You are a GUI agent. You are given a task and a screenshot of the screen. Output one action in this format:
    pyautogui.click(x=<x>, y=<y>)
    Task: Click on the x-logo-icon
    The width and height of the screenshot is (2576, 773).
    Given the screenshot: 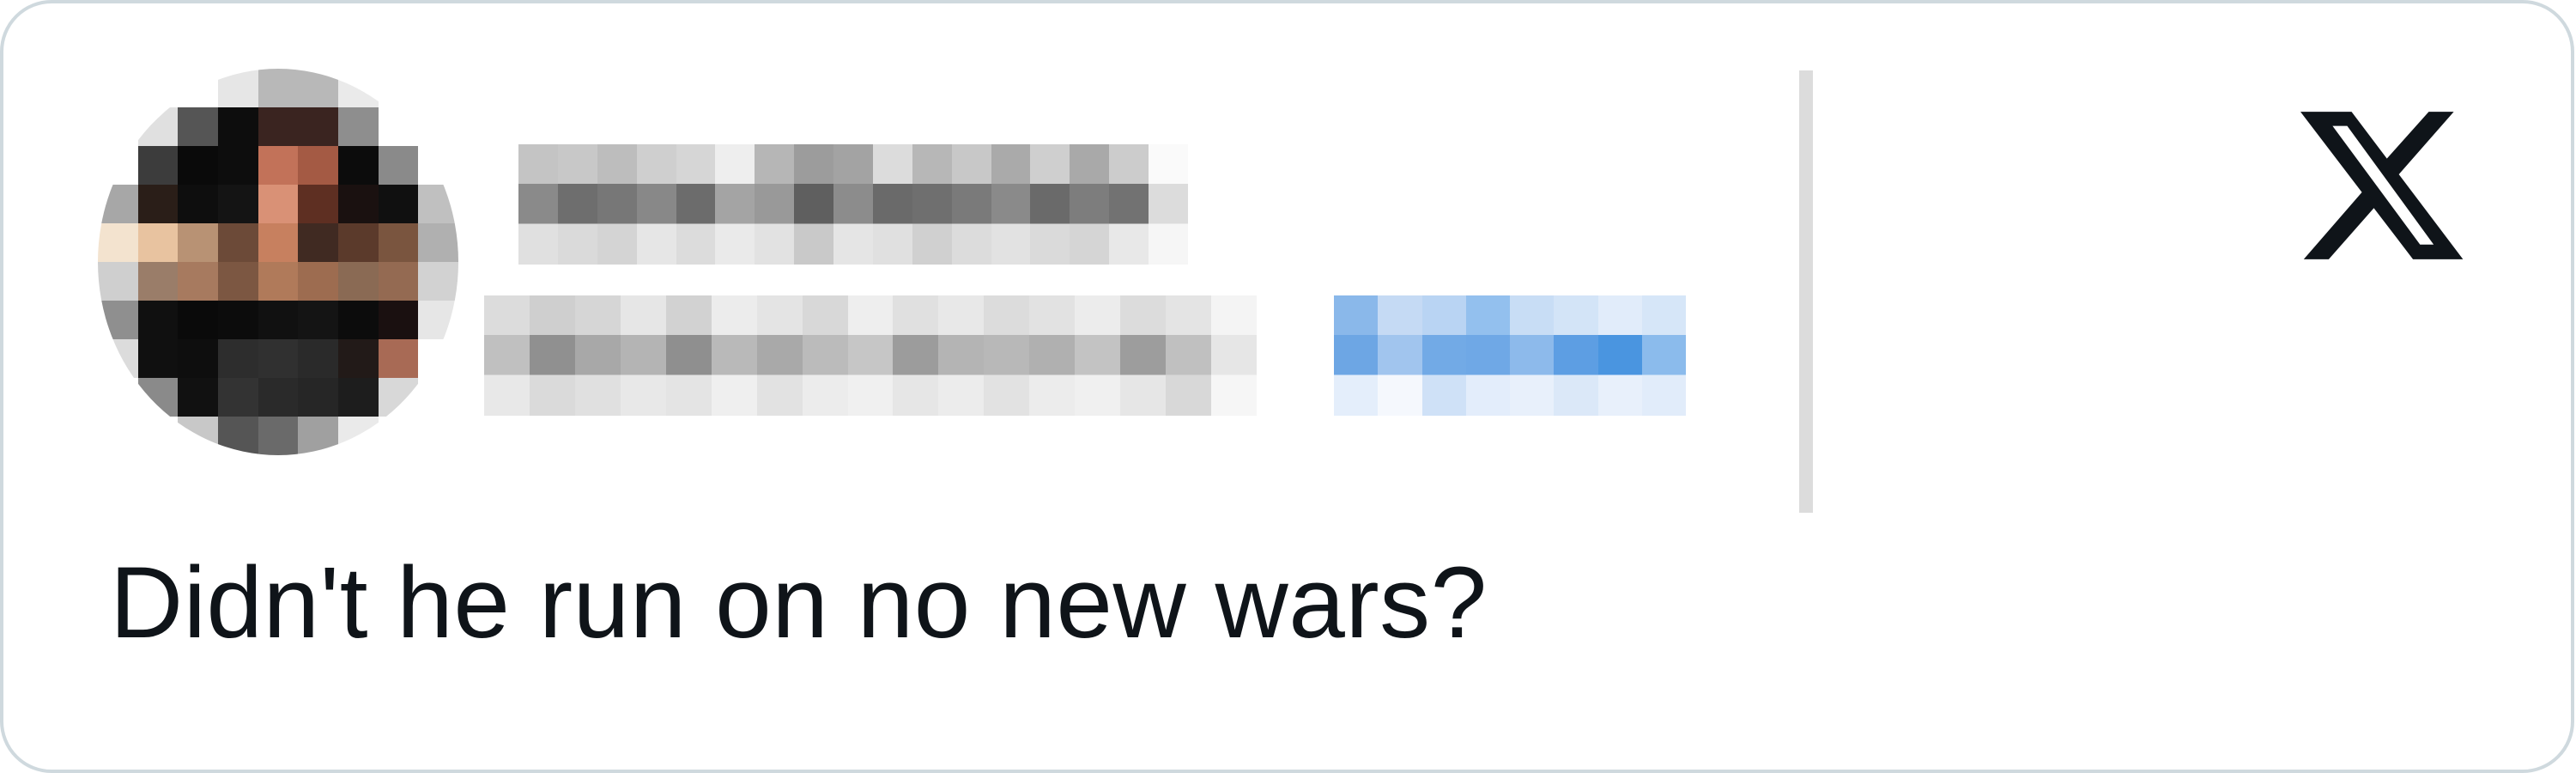 What is the action you would take?
    pyautogui.click(x=2382, y=185)
    